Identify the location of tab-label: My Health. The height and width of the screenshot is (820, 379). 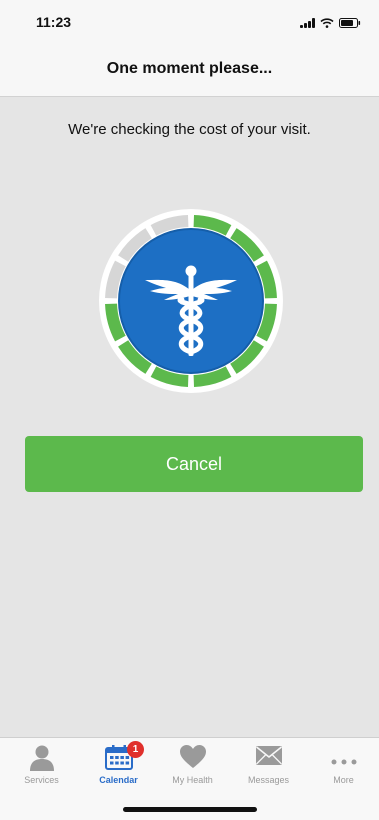
(192, 780).